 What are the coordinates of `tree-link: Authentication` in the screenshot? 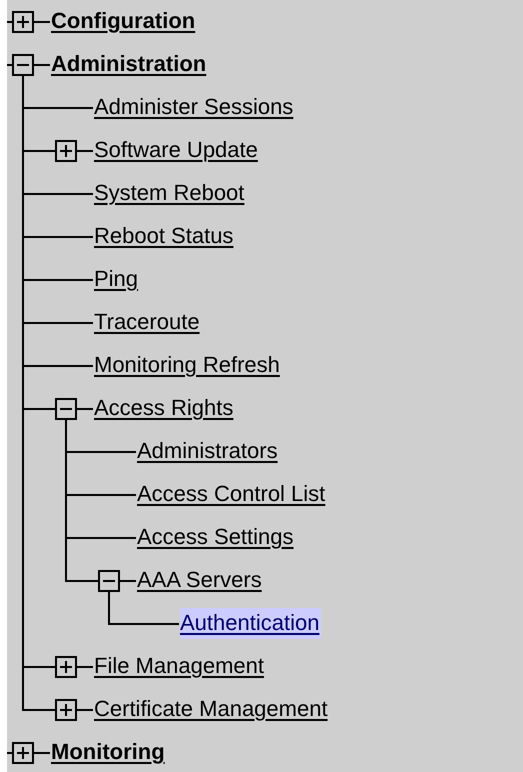 It's located at (251, 623).